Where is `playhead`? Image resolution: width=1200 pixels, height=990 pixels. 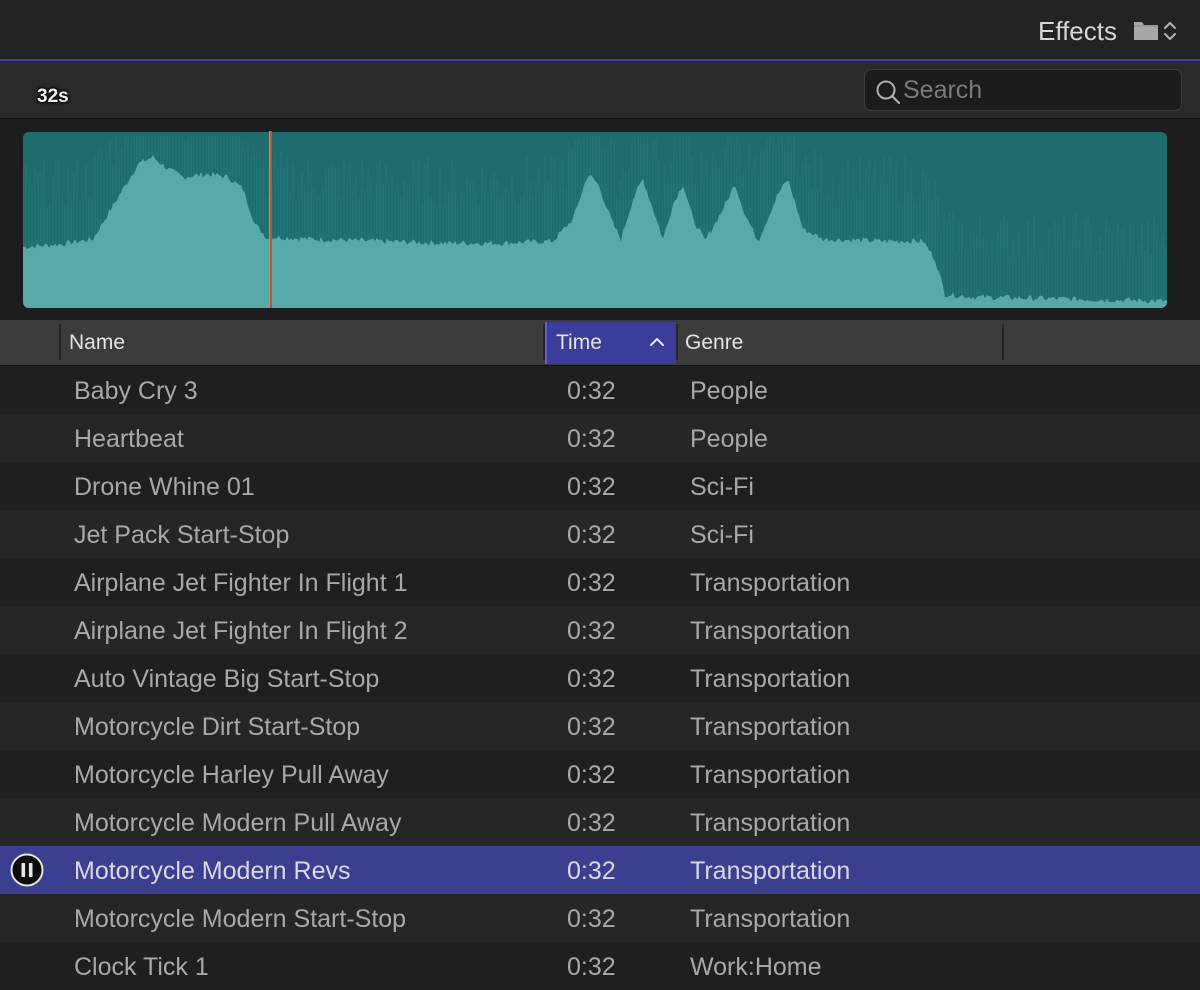
playhead is located at coordinates (270, 219).